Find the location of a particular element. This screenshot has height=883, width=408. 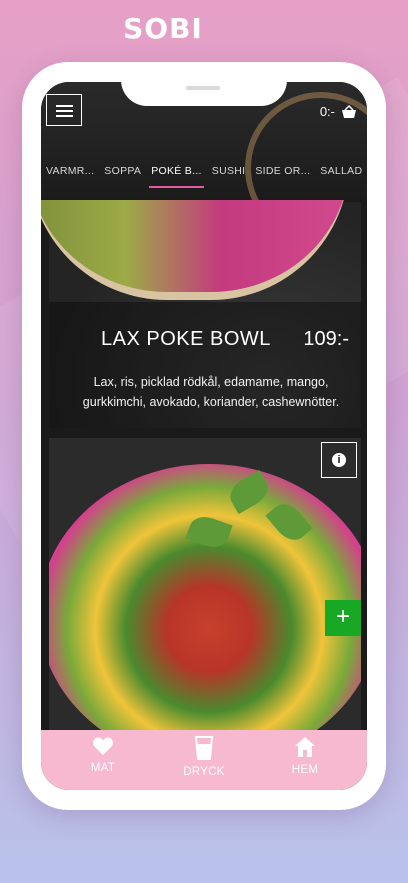

product-image is located at coordinates (195, 250).